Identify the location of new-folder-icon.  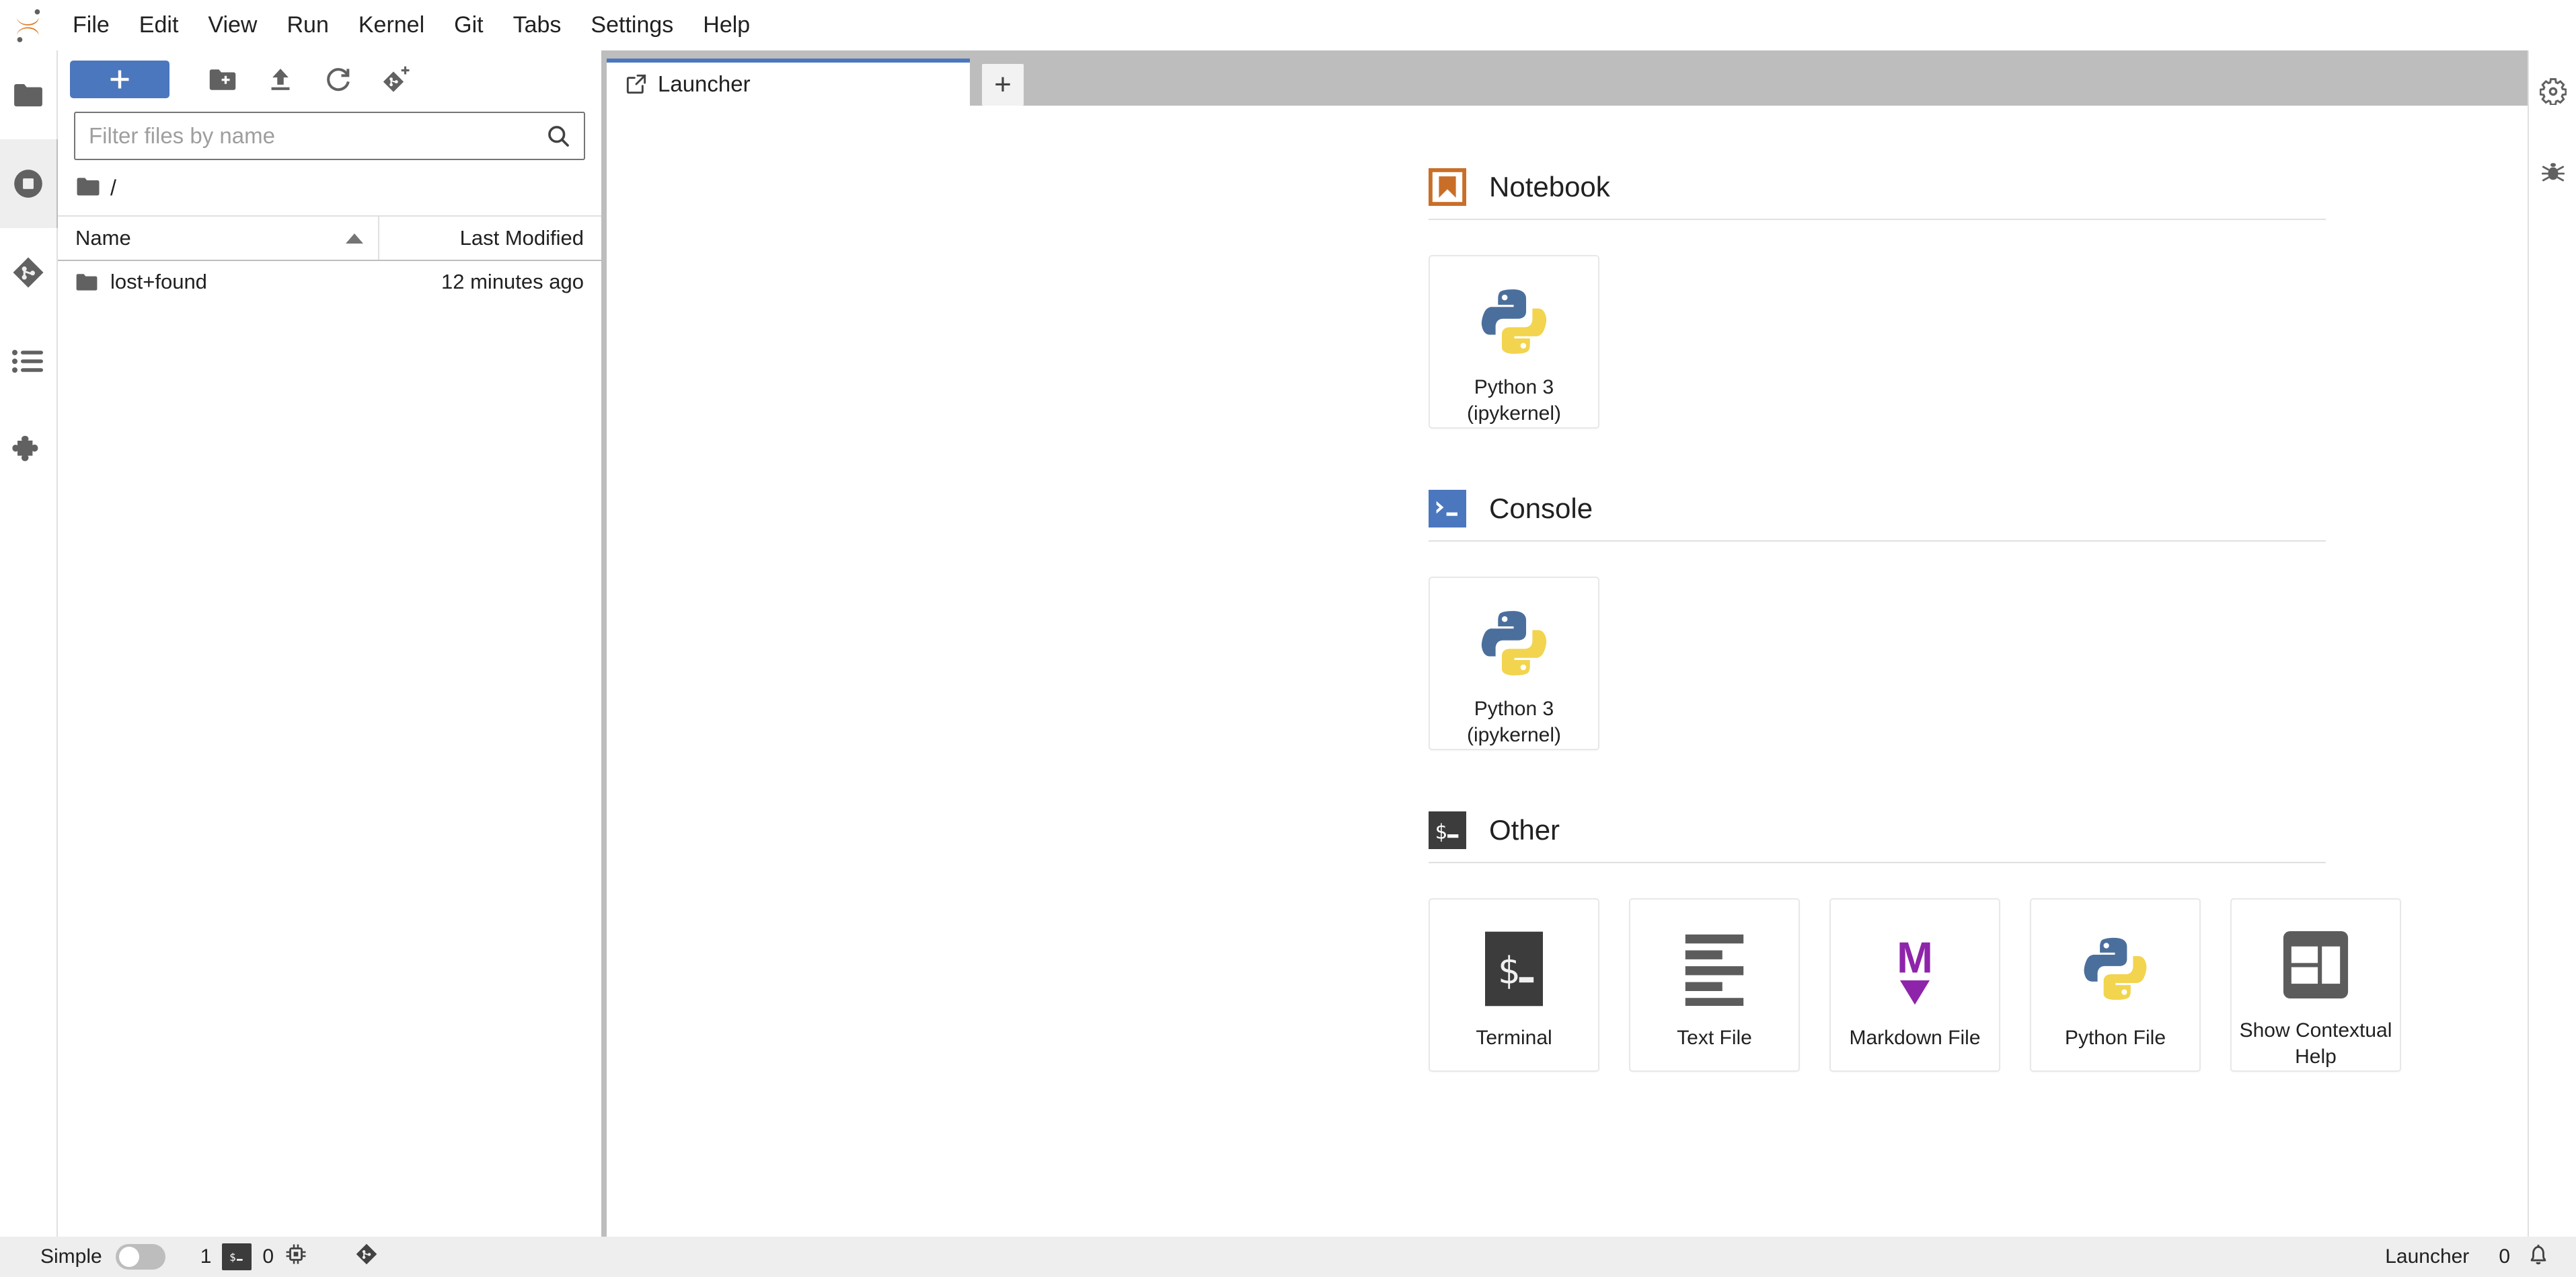
(222, 79).